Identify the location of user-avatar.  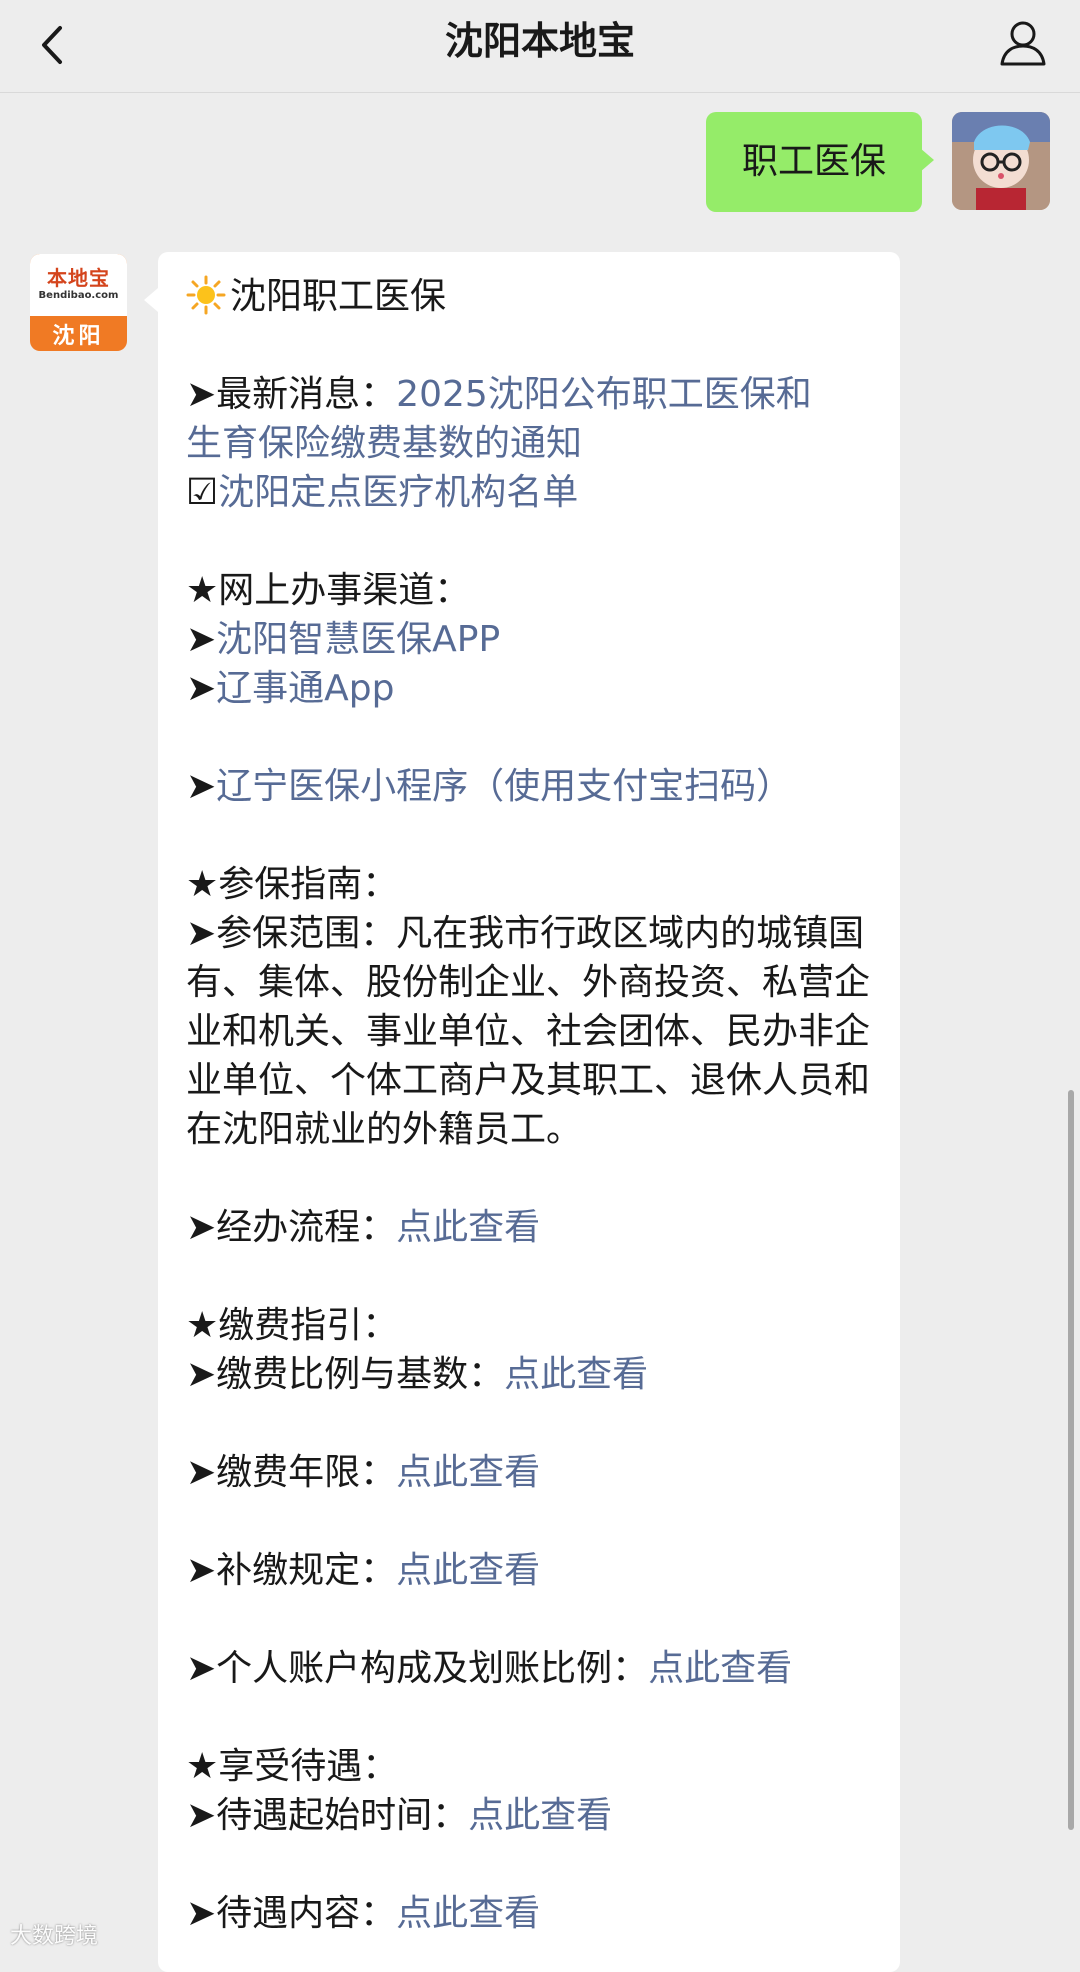
(1001, 161).